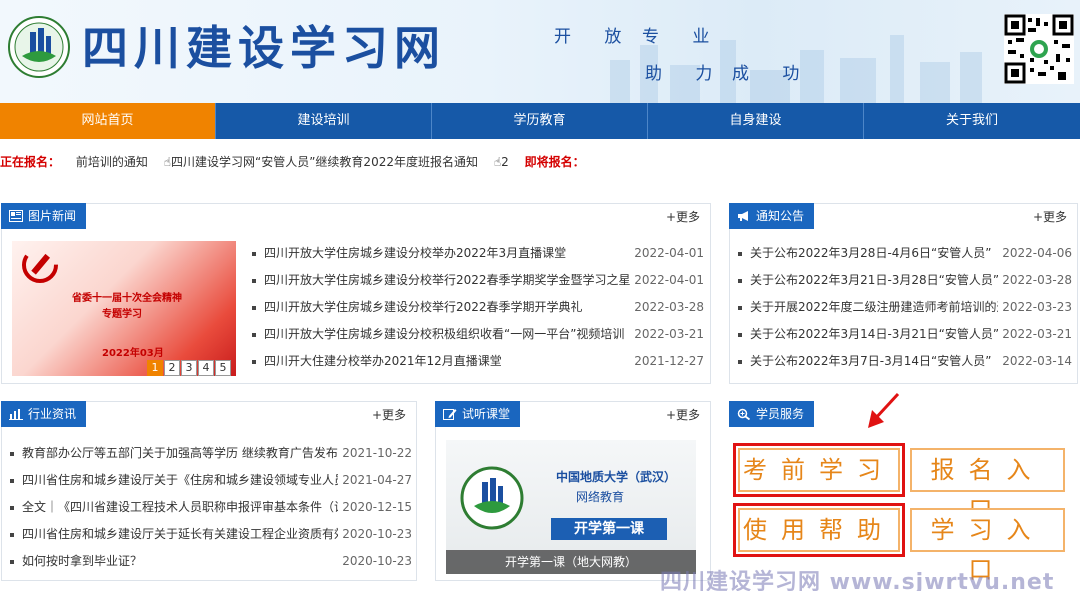 This screenshot has width=1080, height=591. Describe the element at coordinates (324, 121) in the screenshot. I see `nav-construction-training: 建设培训` at that location.